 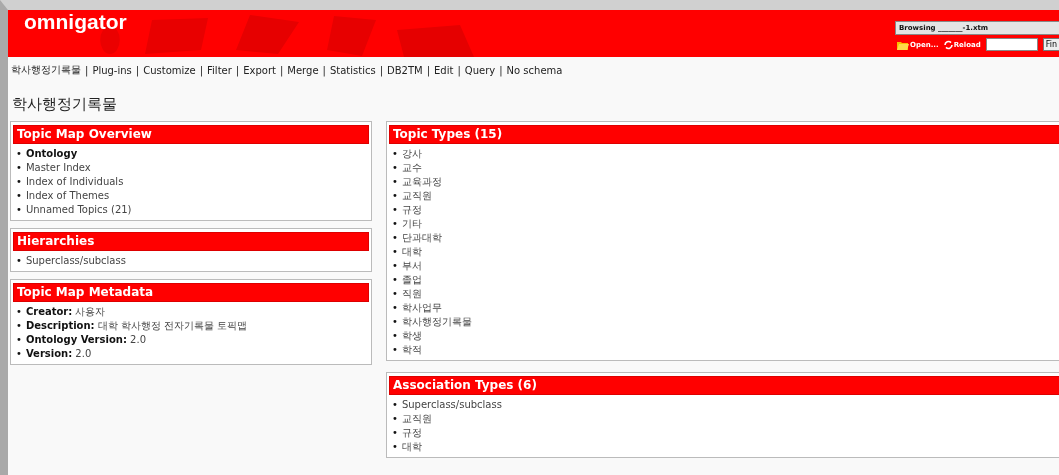 I want to click on list-item: 학적, so click(x=411, y=350).